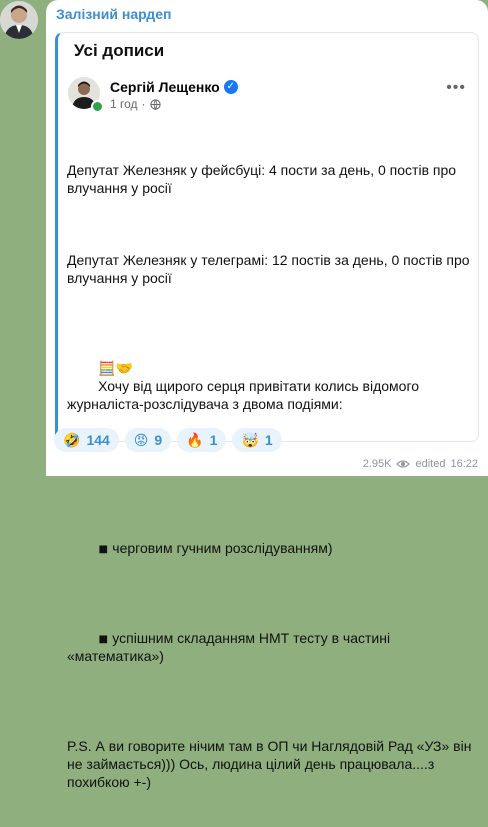 This screenshot has height=827, width=488. Describe the element at coordinates (97, 106) in the screenshot. I see `online-status-dot` at that location.